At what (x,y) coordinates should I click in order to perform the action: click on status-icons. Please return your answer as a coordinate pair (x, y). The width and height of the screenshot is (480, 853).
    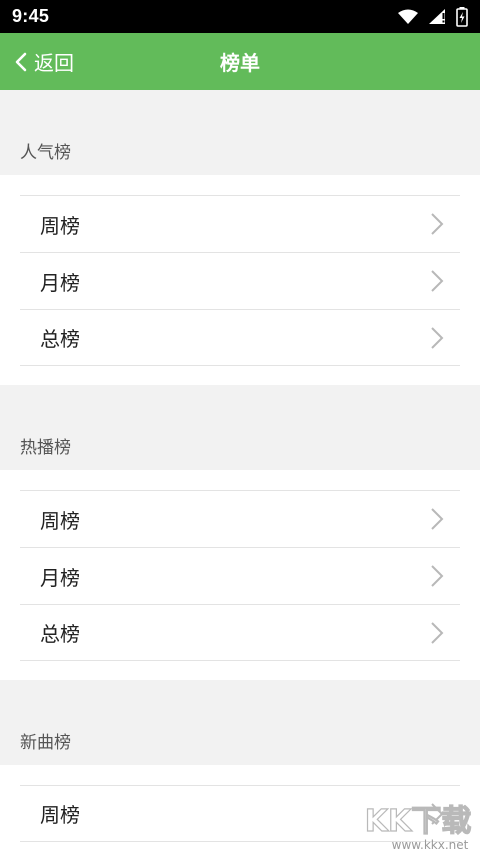
    Looking at the image, I should click on (433, 16).